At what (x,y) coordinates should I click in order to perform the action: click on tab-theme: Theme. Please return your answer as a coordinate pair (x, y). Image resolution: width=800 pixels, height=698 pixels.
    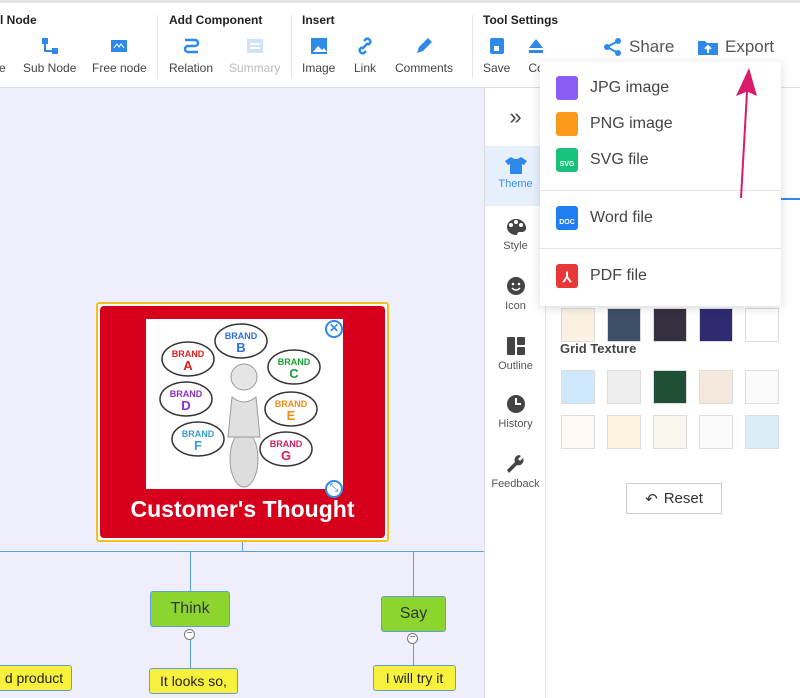
    Looking at the image, I should click on (515, 176).